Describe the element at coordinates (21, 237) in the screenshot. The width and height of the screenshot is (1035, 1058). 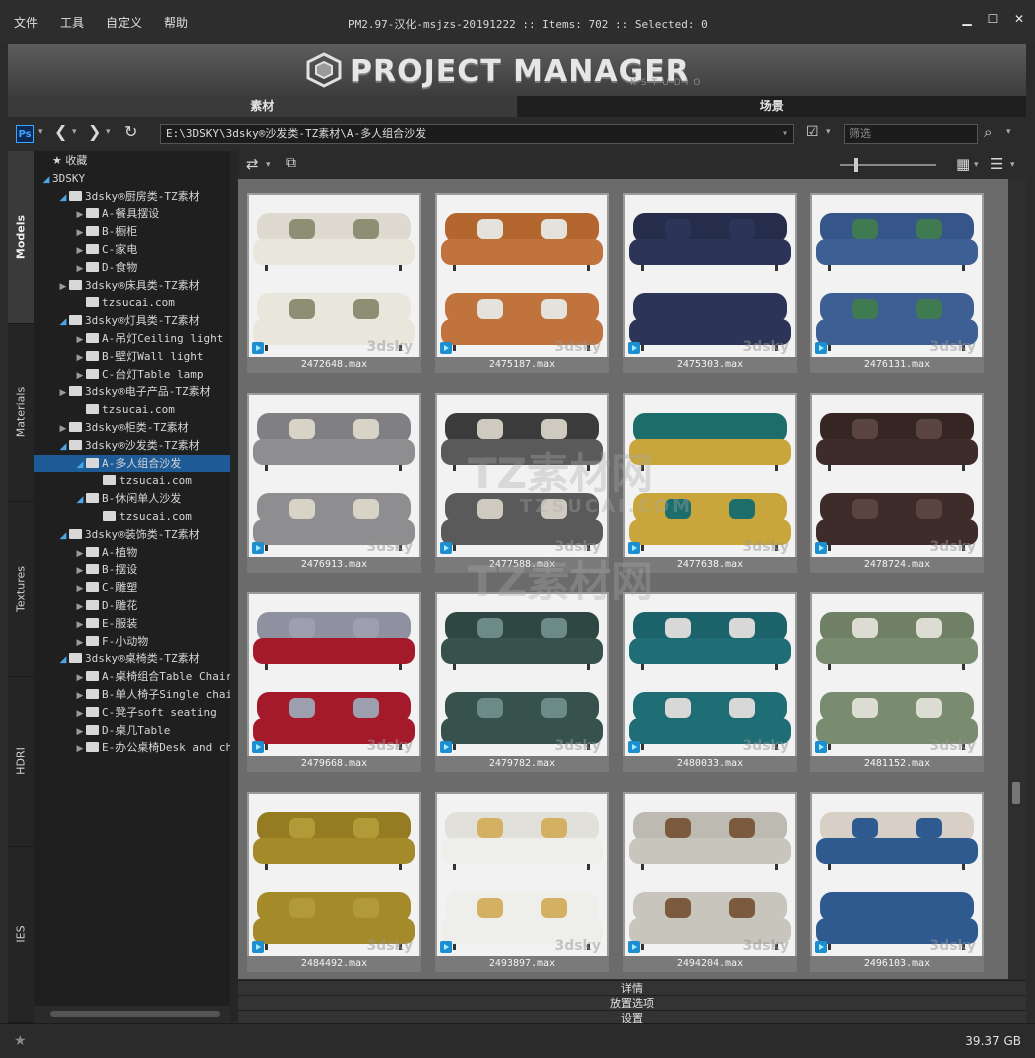
I see `side-tab-models: Models` at that location.